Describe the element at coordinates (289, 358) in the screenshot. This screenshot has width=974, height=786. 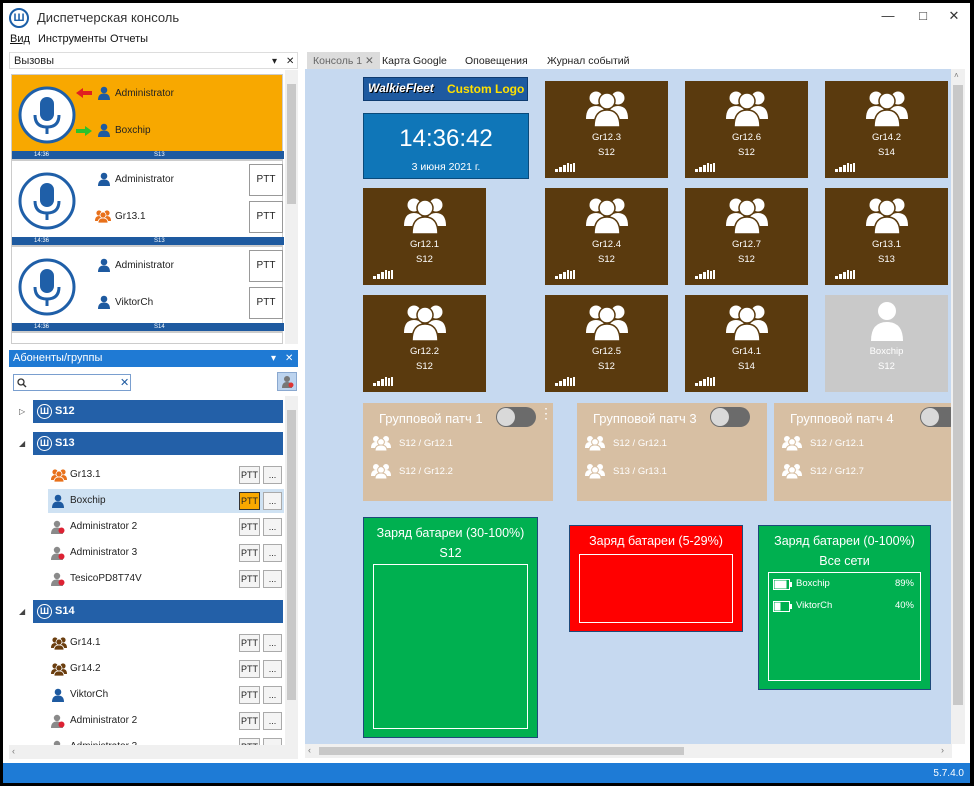
I see `subscribers-close-icon: ✕` at that location.